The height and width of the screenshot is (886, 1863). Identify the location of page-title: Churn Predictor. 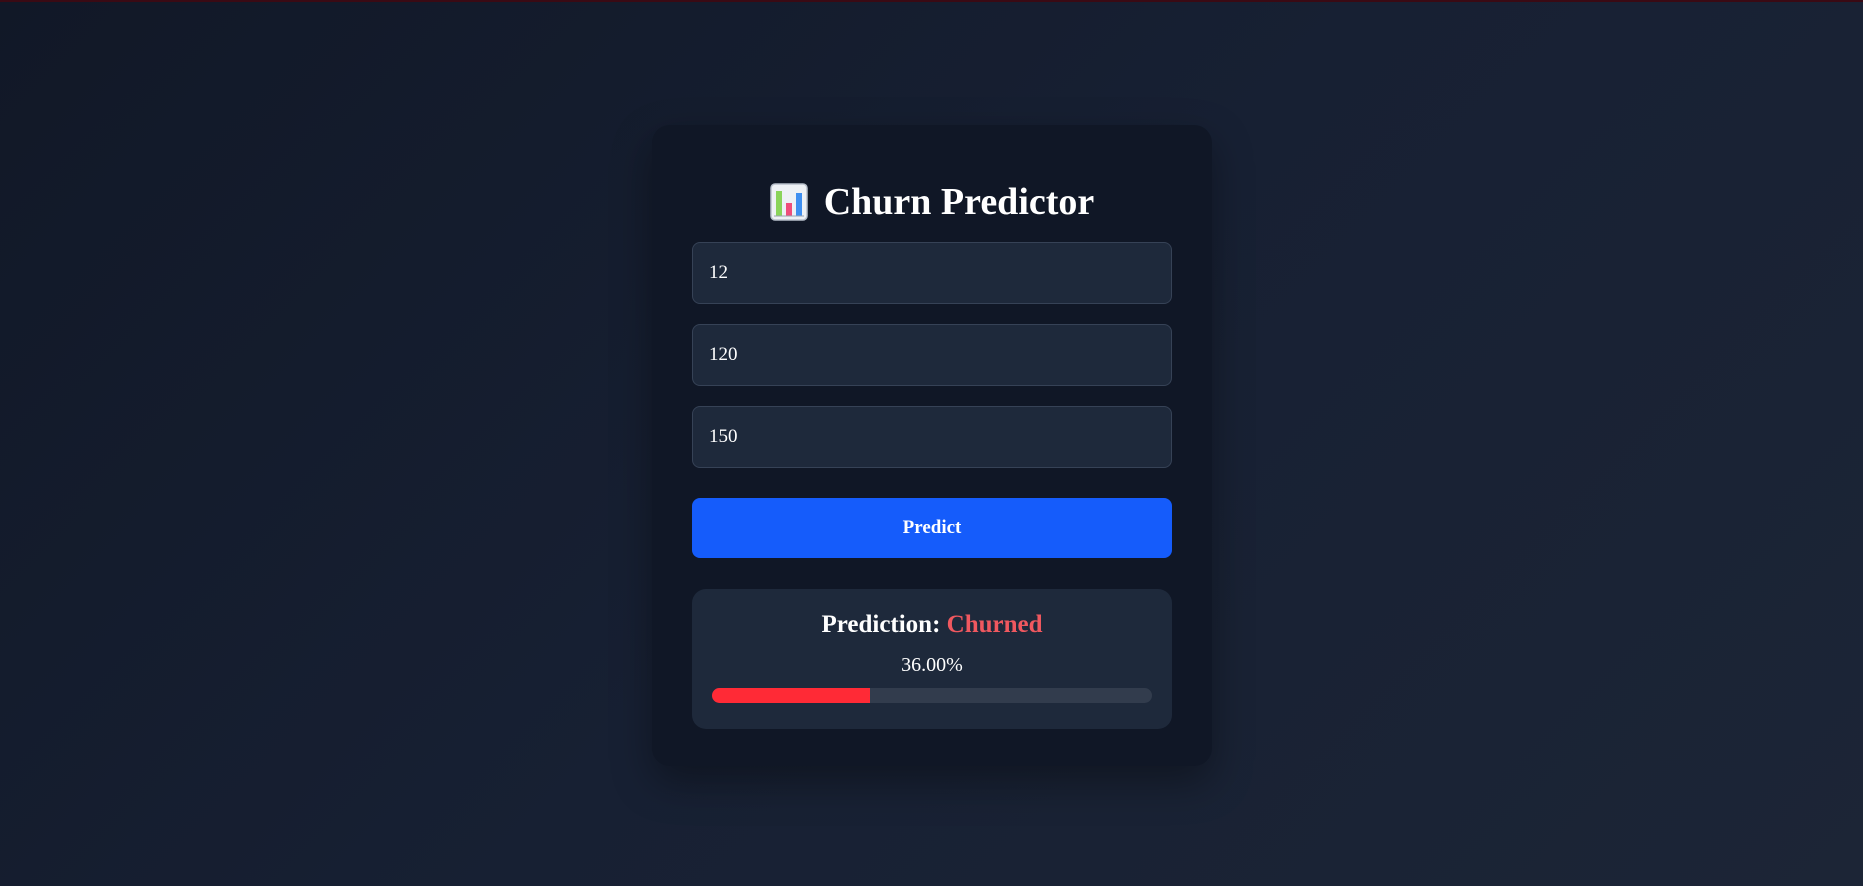
(932, 202).